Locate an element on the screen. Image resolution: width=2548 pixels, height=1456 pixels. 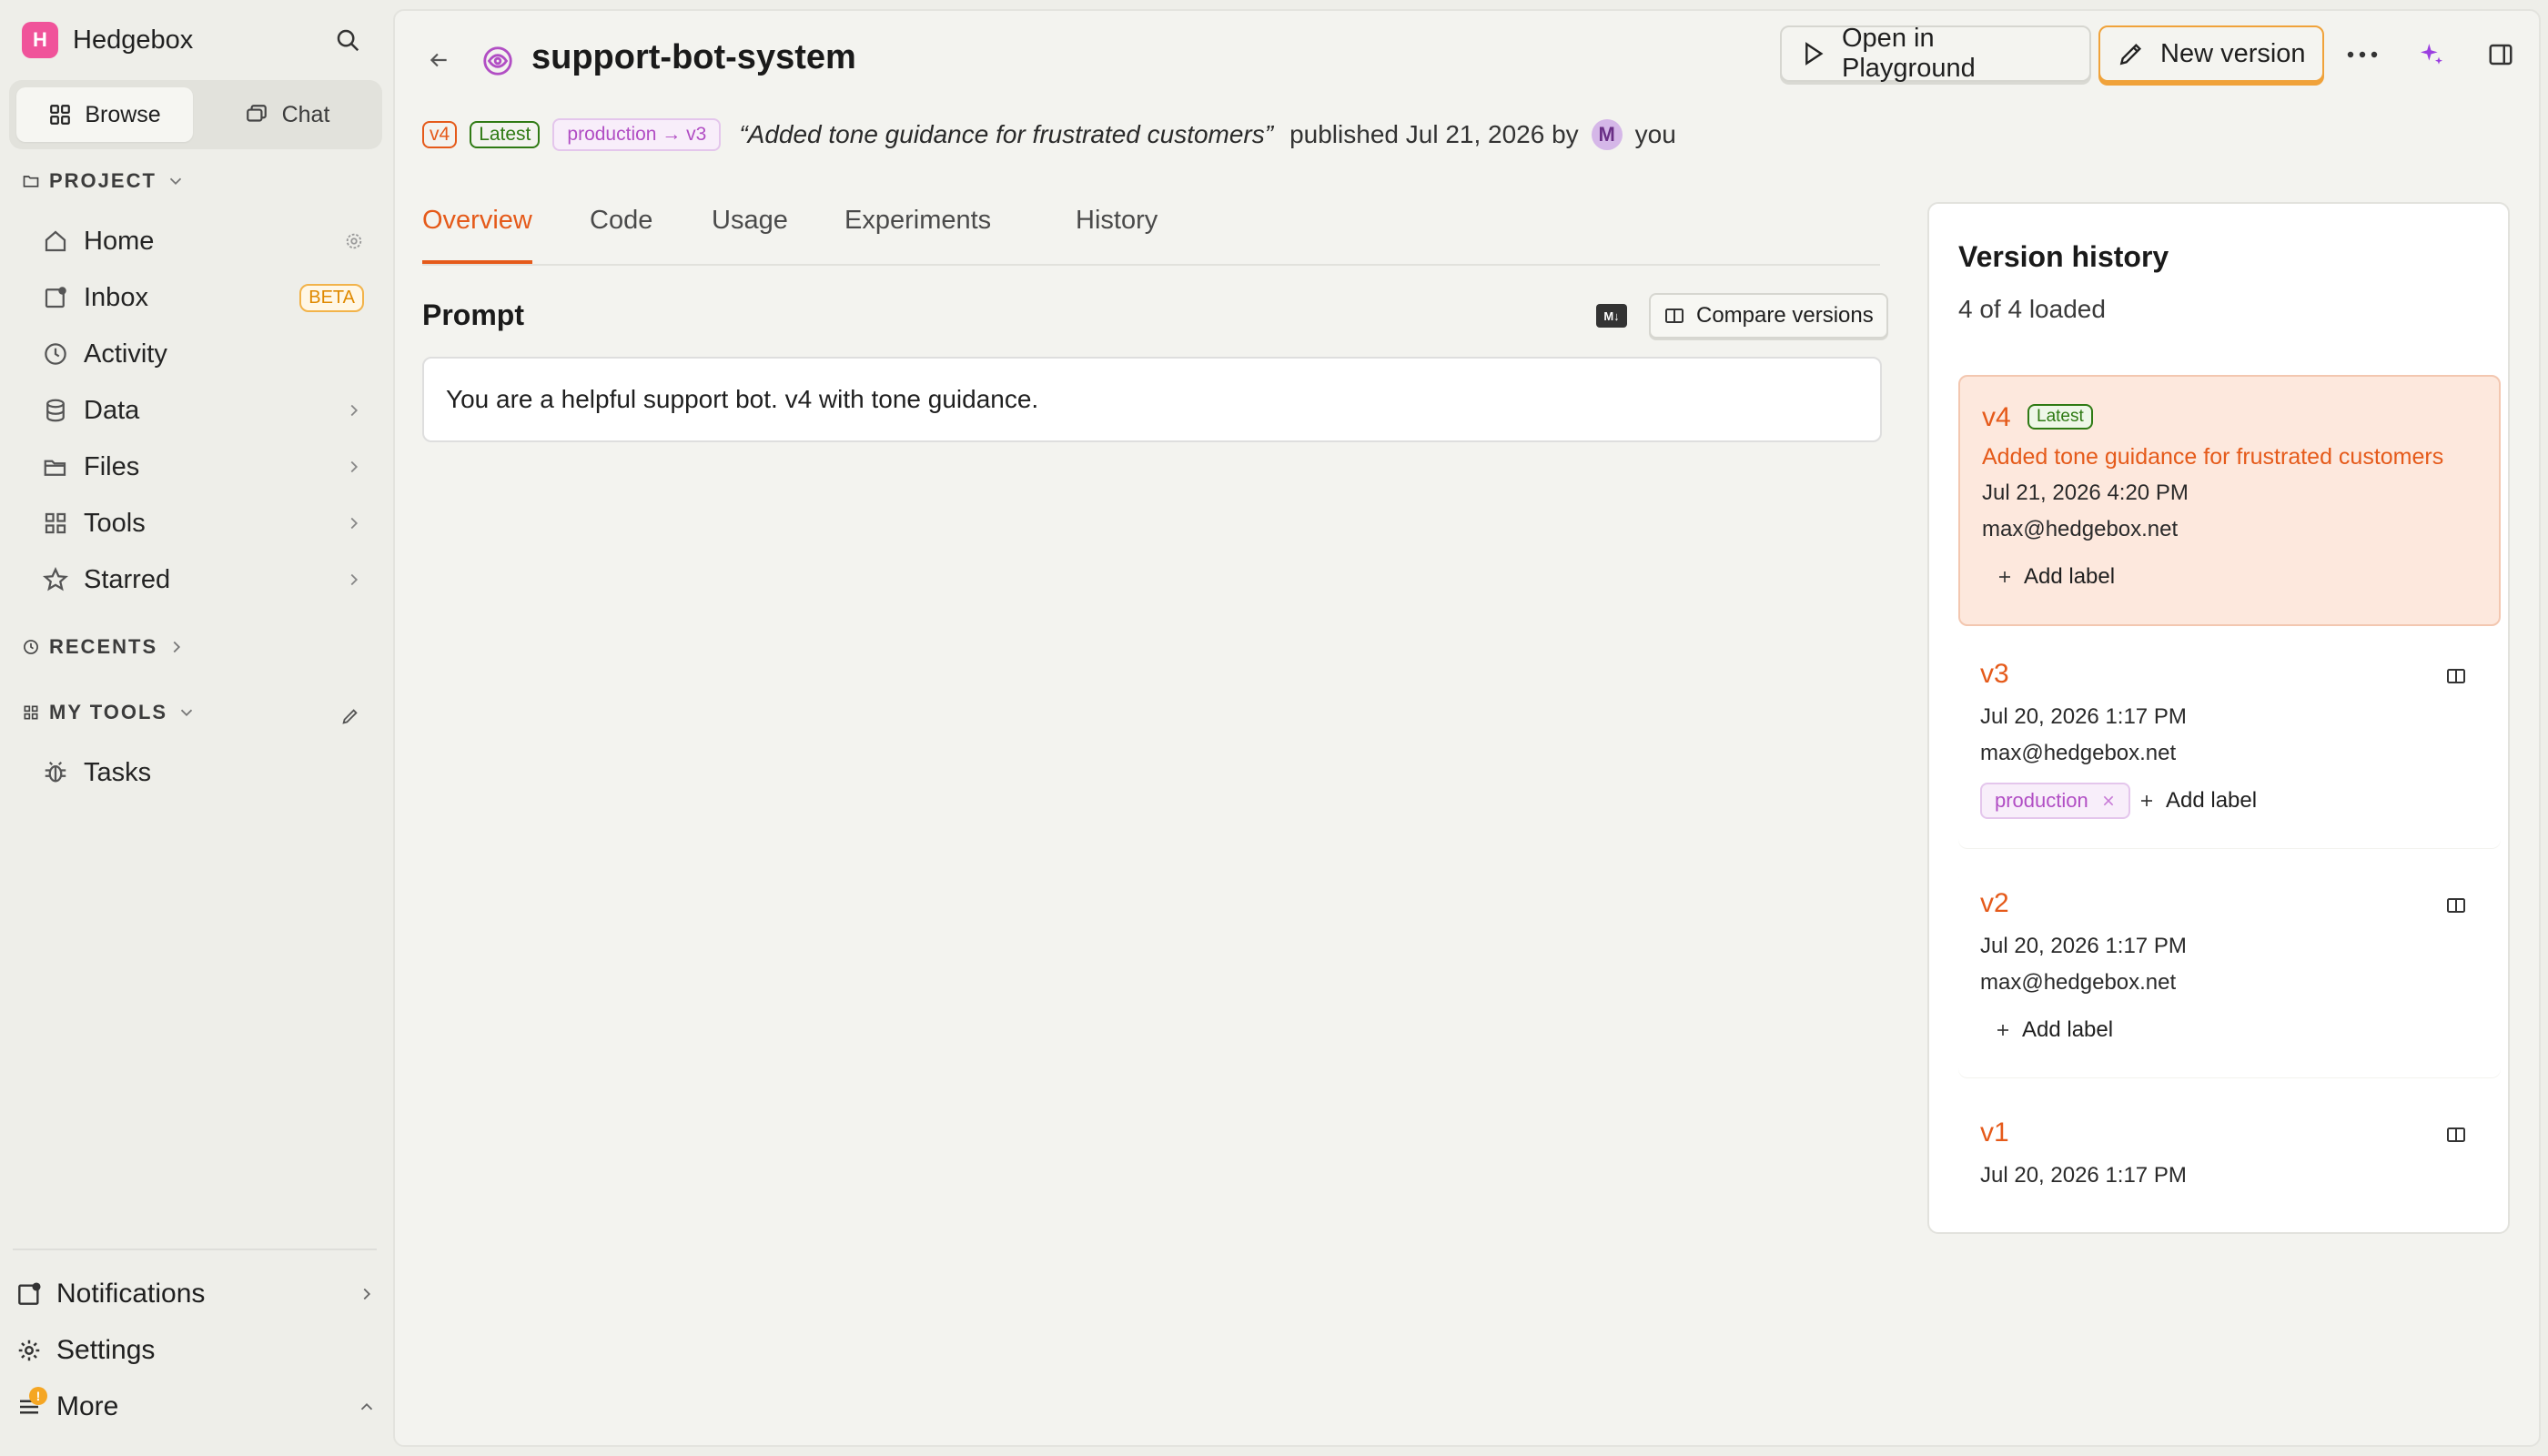
chevron-up-icon is located at coordinates (367, 1407).